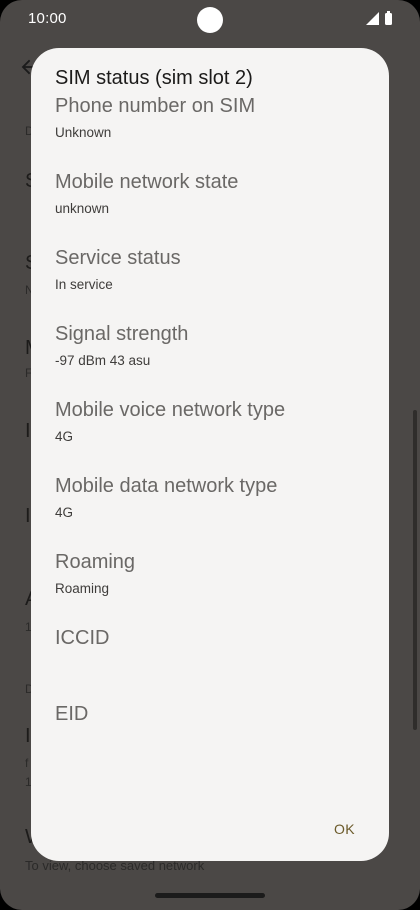 This screenshot has height=910, width=420. Describe the element at coordinates (415, 570) in the screenshot. I see `scrollbar` at that location.